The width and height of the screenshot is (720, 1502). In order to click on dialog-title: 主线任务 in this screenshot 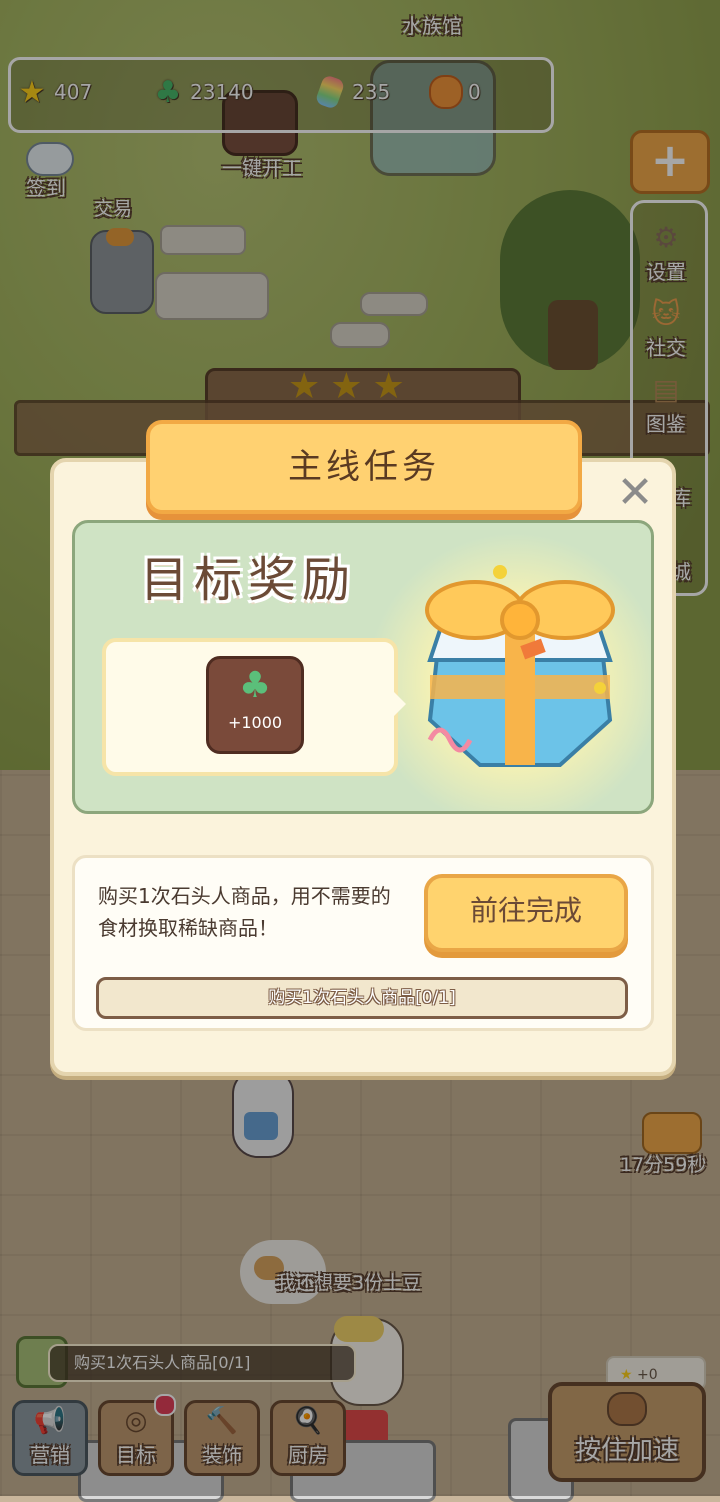, I will do `click(364, 467)`.